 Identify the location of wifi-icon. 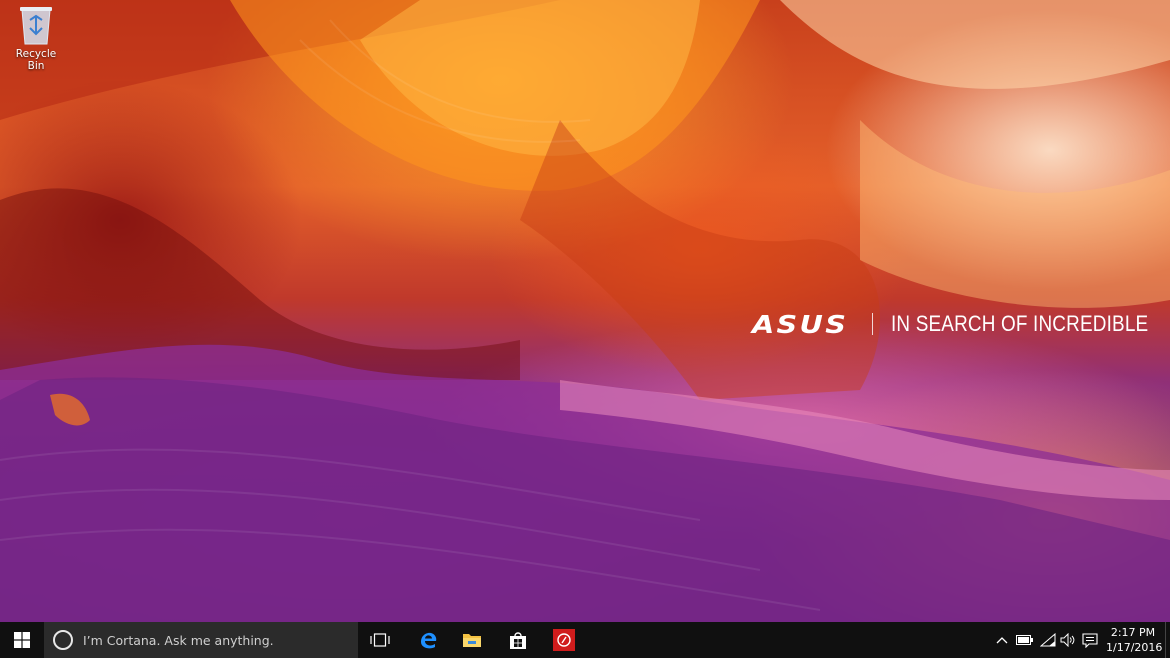
(1048, 640).